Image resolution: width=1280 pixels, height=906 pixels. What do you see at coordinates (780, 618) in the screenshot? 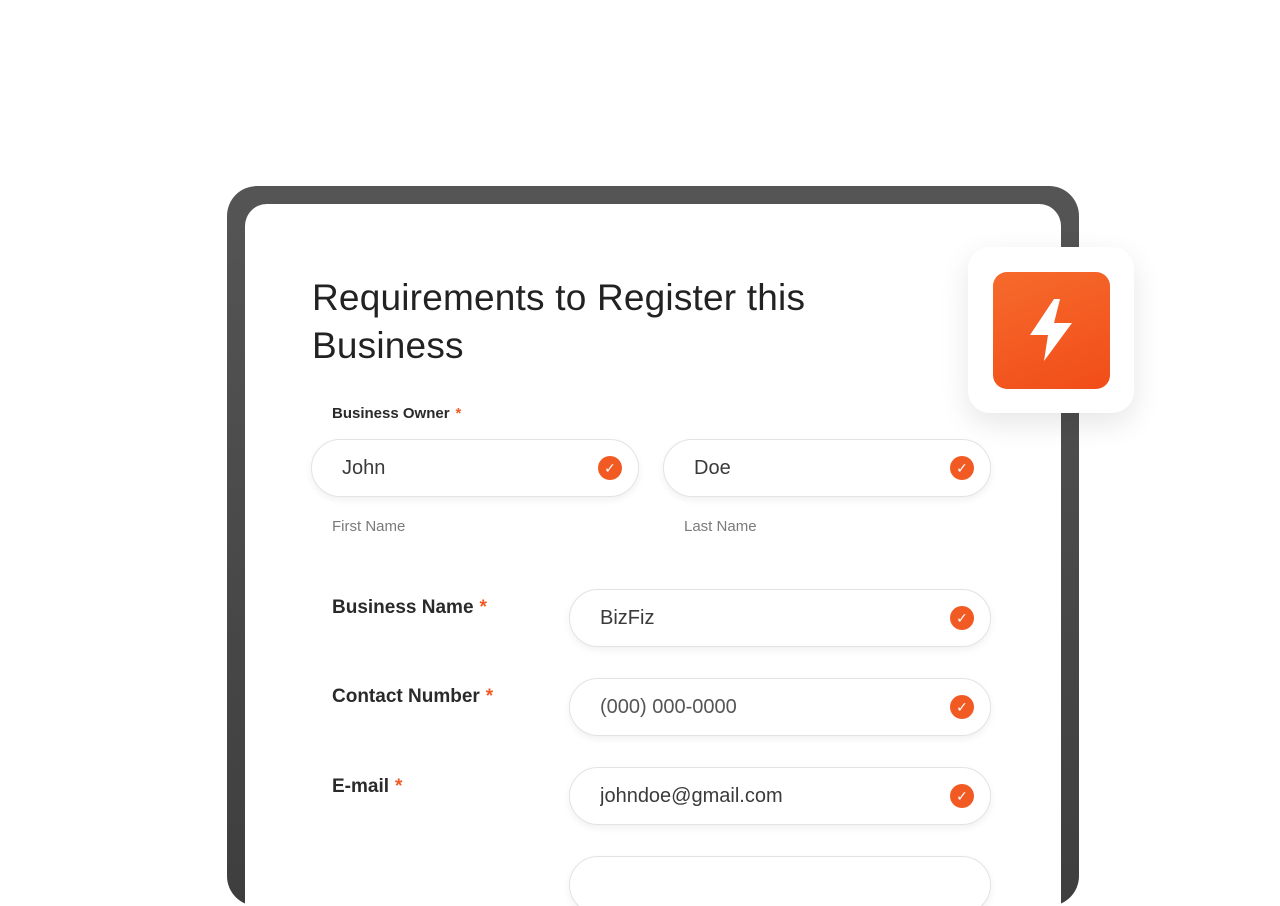
I see `business-name-input: BizFiz ✓` at bounding box center [780, 618].